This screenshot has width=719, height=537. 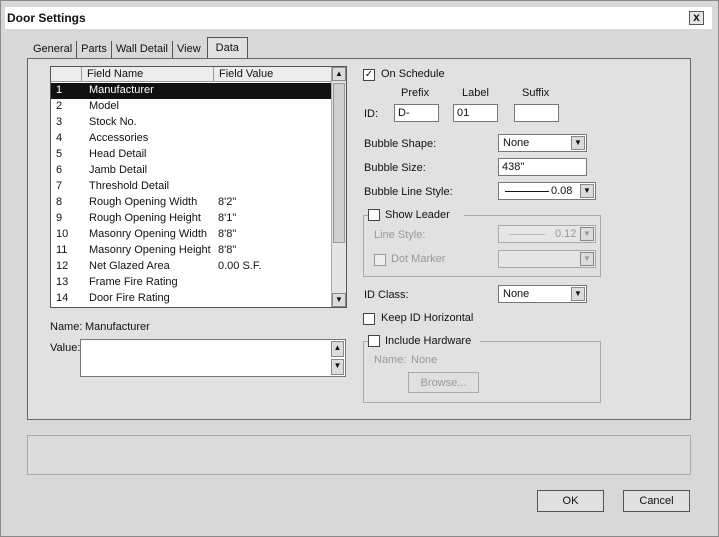 I want to click on field-row: 3 Stock No., so click(x=191, y=123).